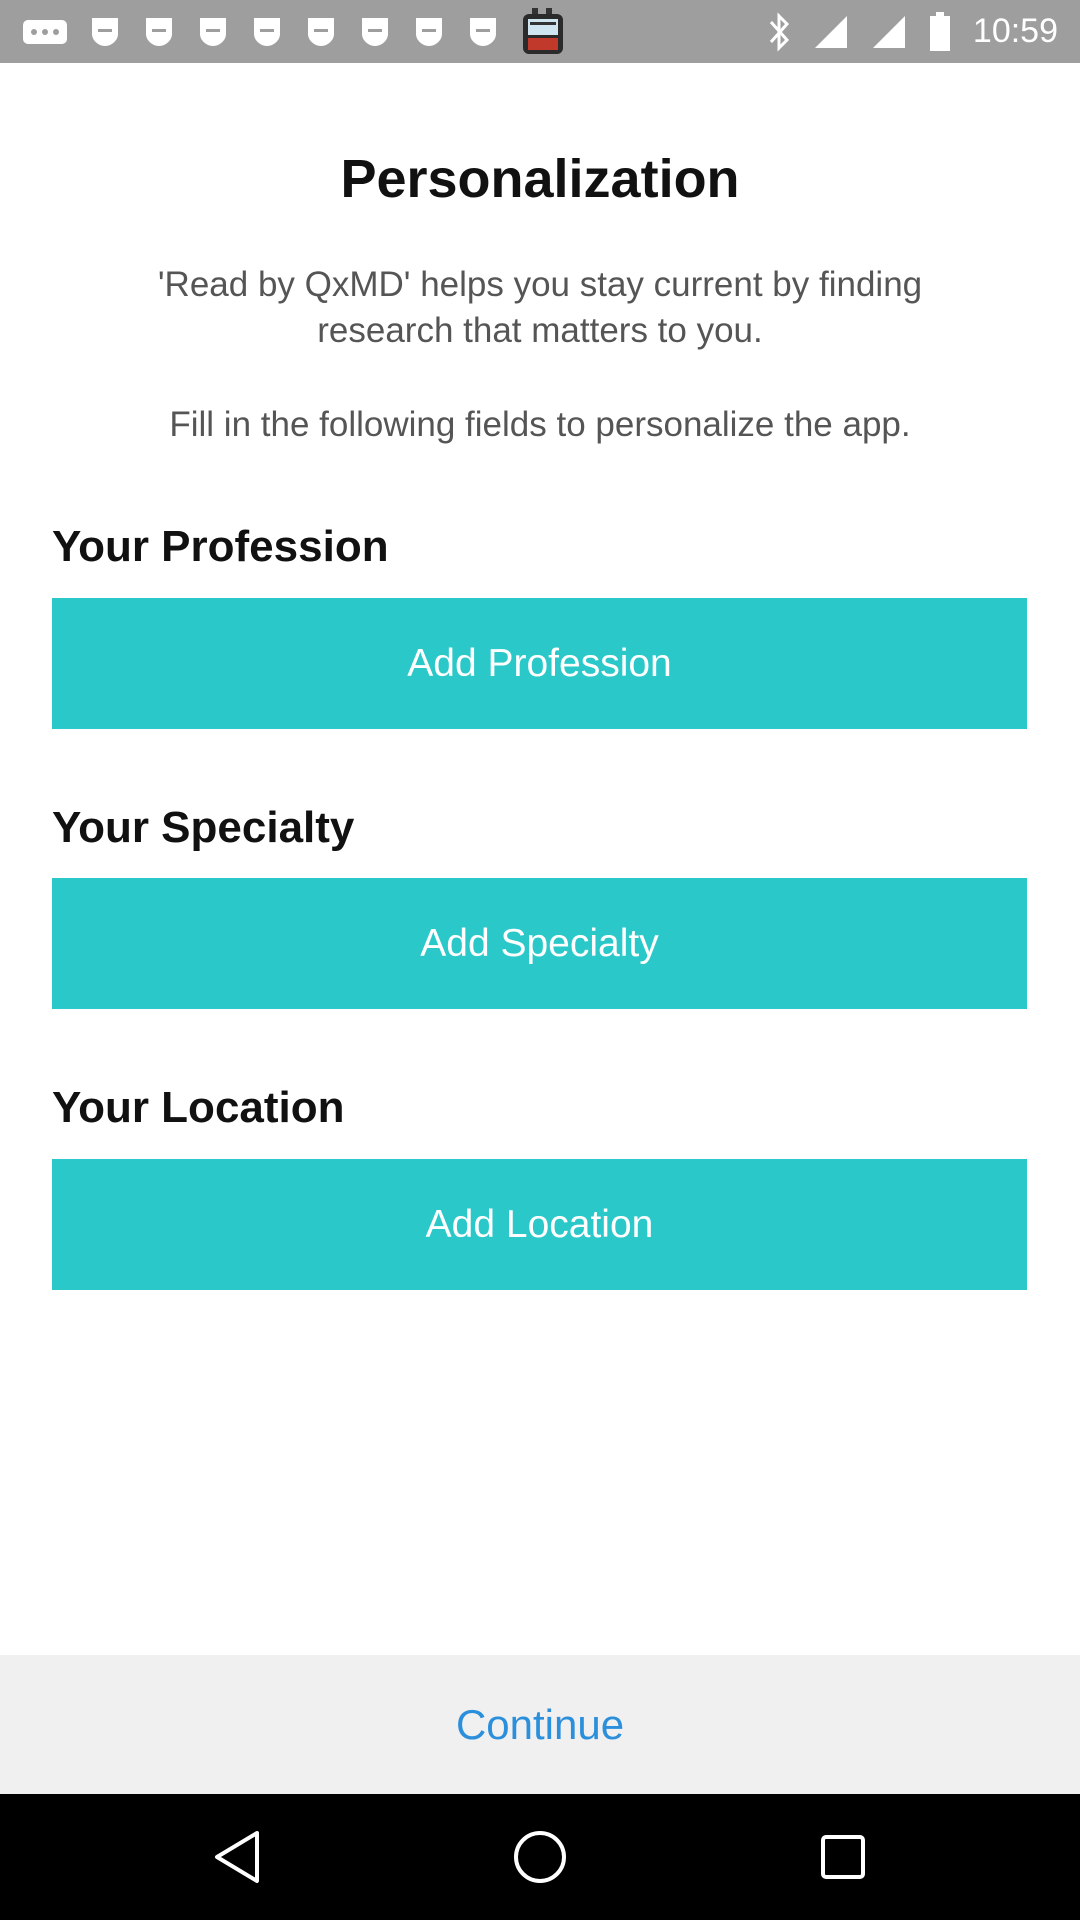 This screenshot has height=1920, width=1080. I want to click on page-title: Personalization, so click(540, 179).